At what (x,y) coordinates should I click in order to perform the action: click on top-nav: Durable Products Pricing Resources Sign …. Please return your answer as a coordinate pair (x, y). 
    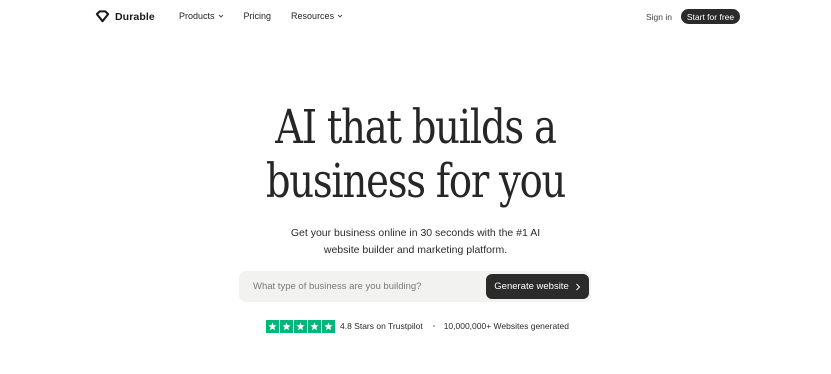
    Looking at the image, I should click on (415, 17).